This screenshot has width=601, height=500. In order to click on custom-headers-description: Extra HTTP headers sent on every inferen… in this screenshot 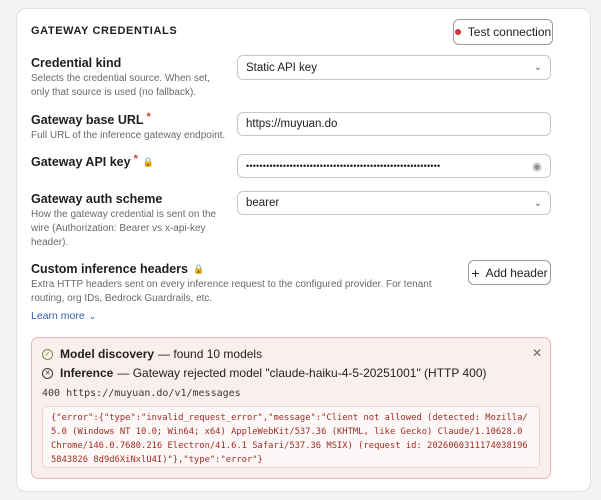, I will do `click(231, 291)`.